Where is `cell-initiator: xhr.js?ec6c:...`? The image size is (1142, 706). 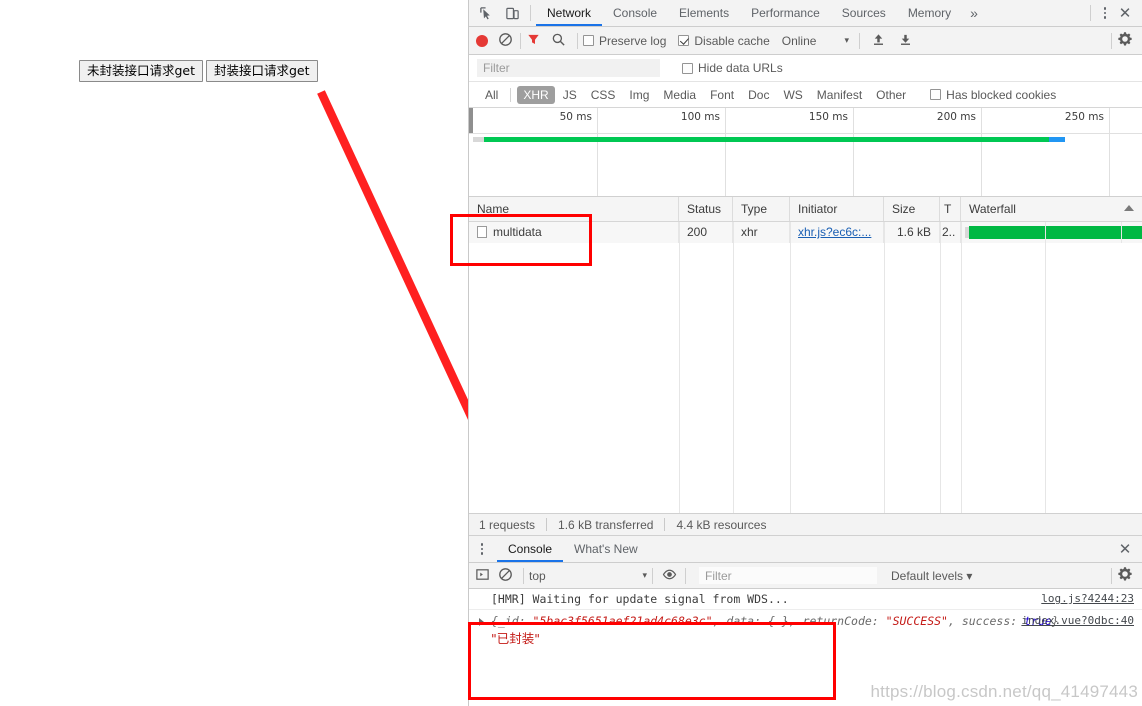
cell-initiator: xhr.js?ec6c:... is located at coordinates (837, 232).